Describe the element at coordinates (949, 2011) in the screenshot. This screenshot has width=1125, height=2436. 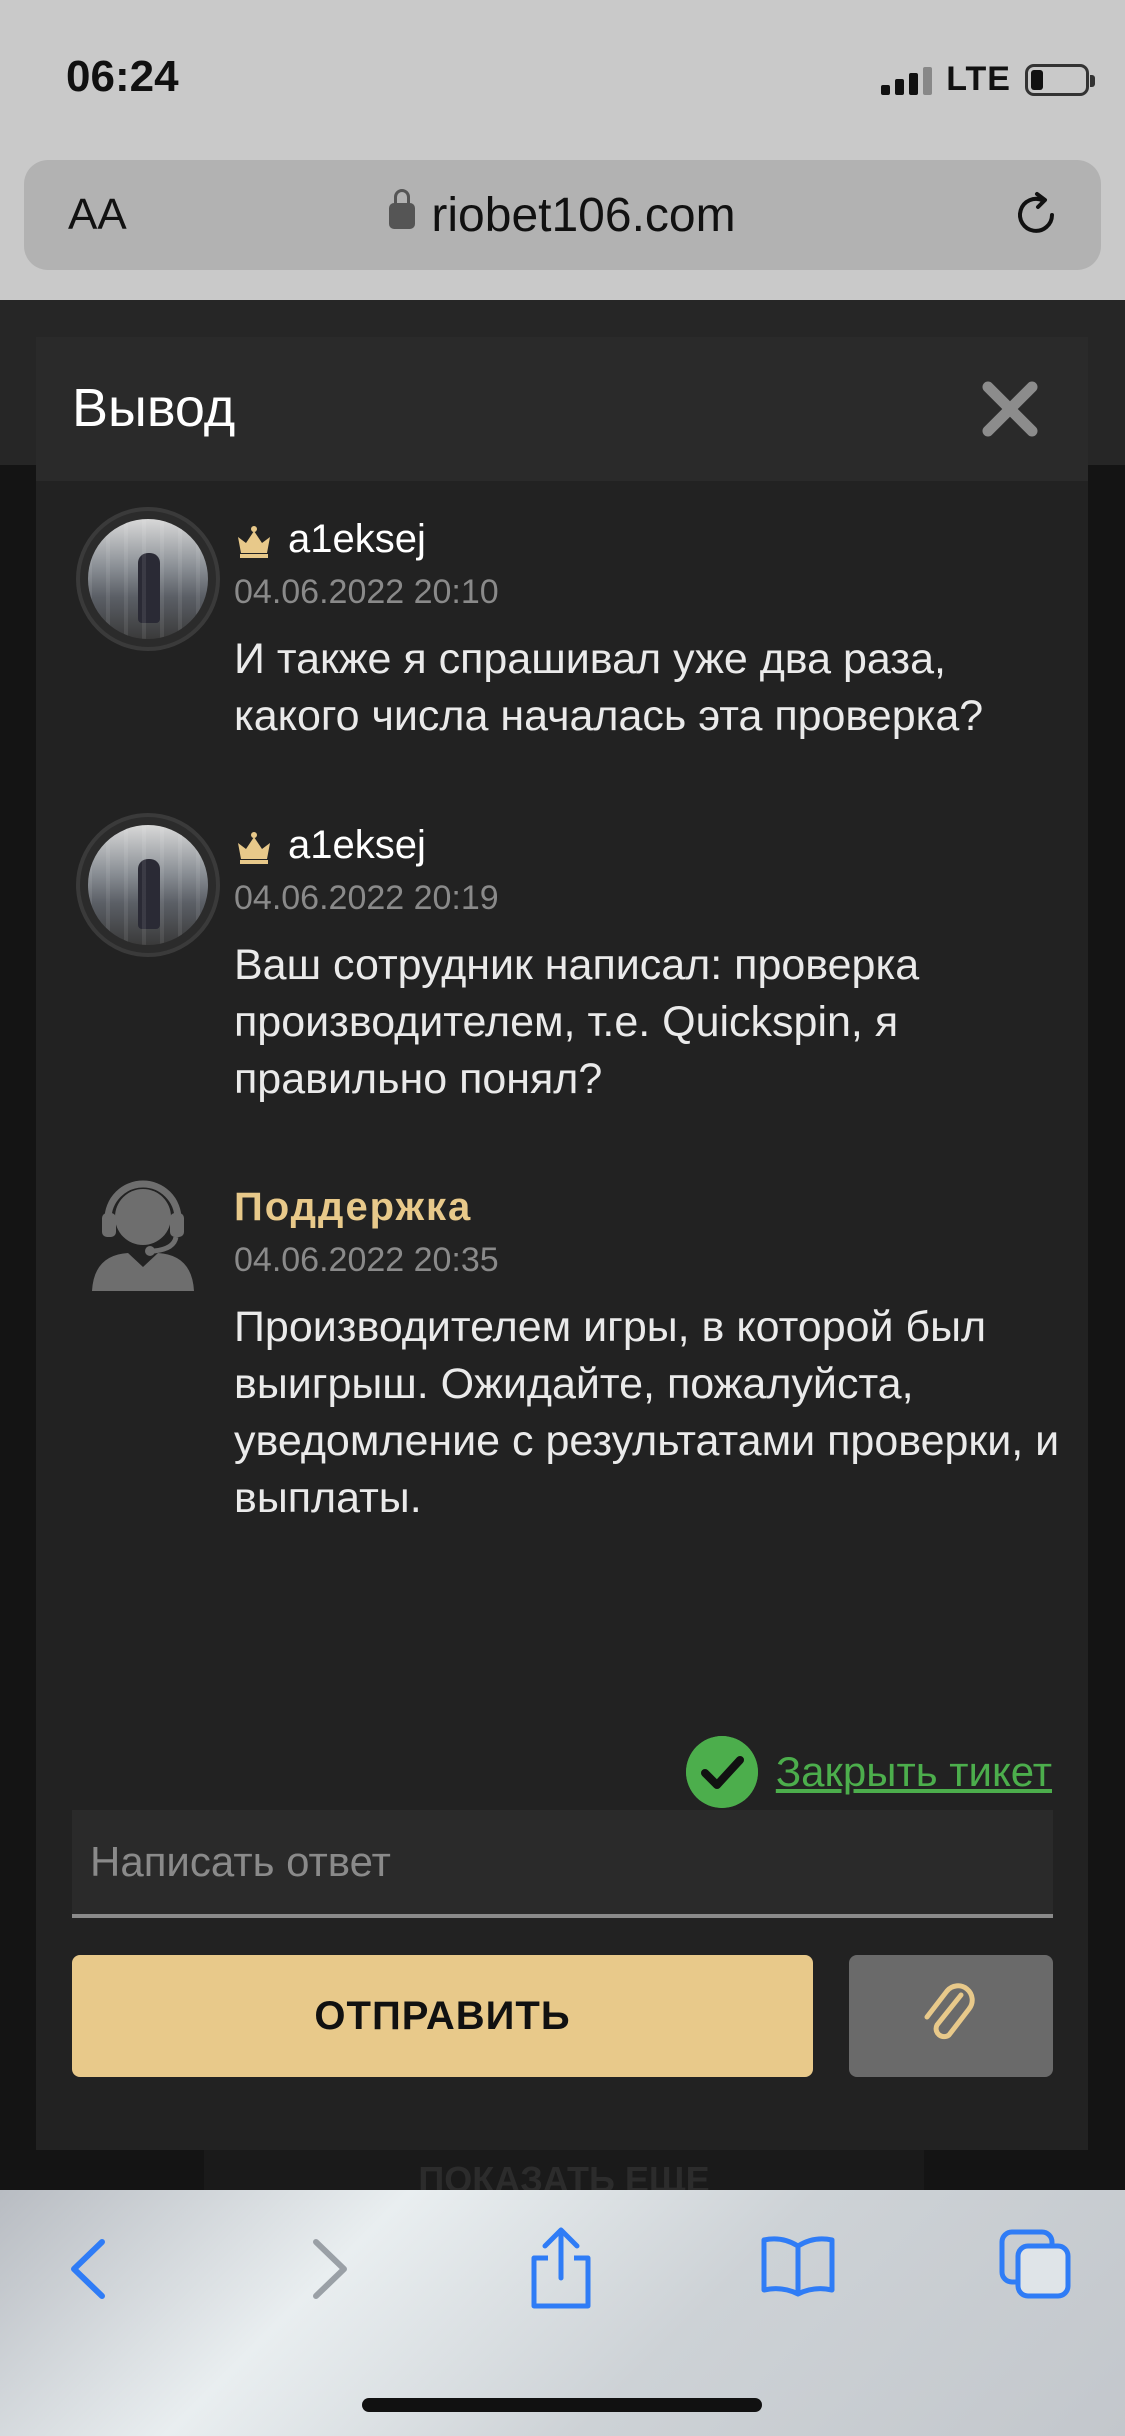
I see `paperclip-icon` at that location.